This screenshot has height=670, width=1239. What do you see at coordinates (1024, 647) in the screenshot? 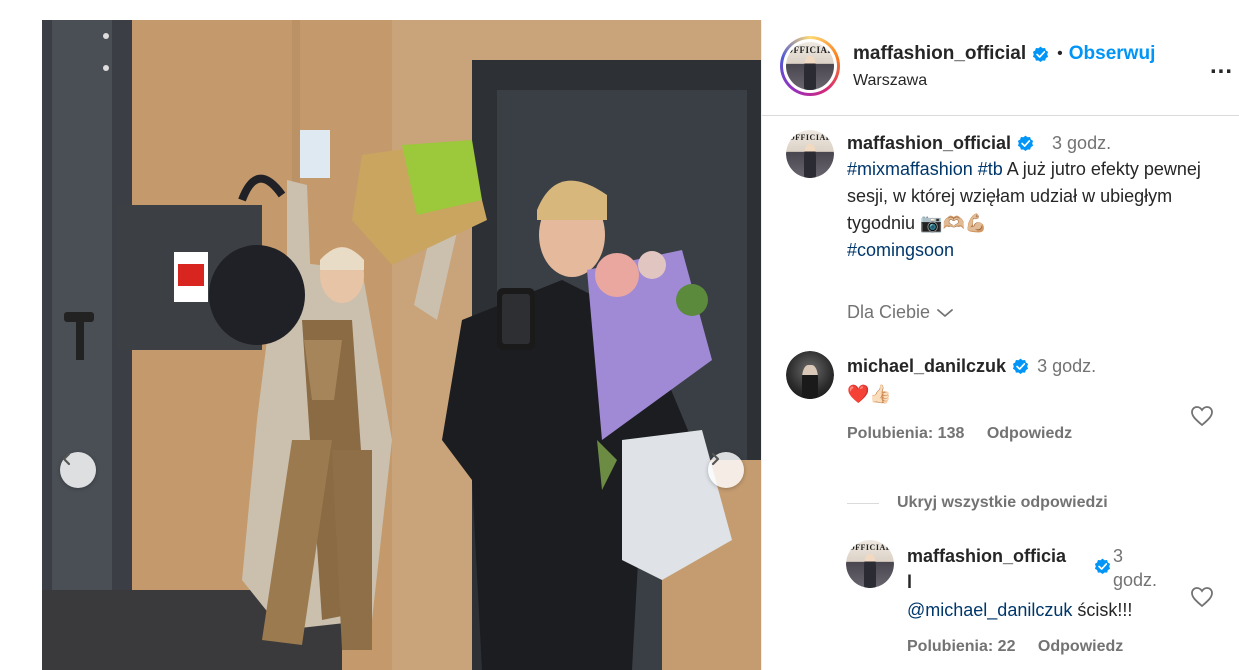
I see `reply-meta: Polubienia: 22 Odpowiedz` at bounding box center [1024, 647].